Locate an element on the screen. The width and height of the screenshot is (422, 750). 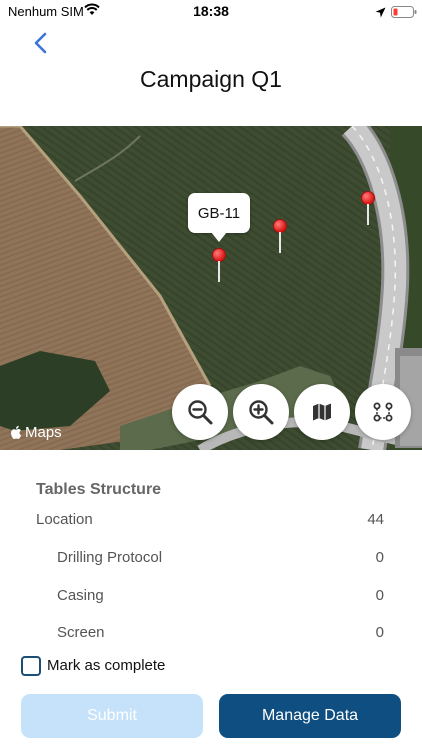
maps-attribution: Maps is located at coordinates (36, 432).